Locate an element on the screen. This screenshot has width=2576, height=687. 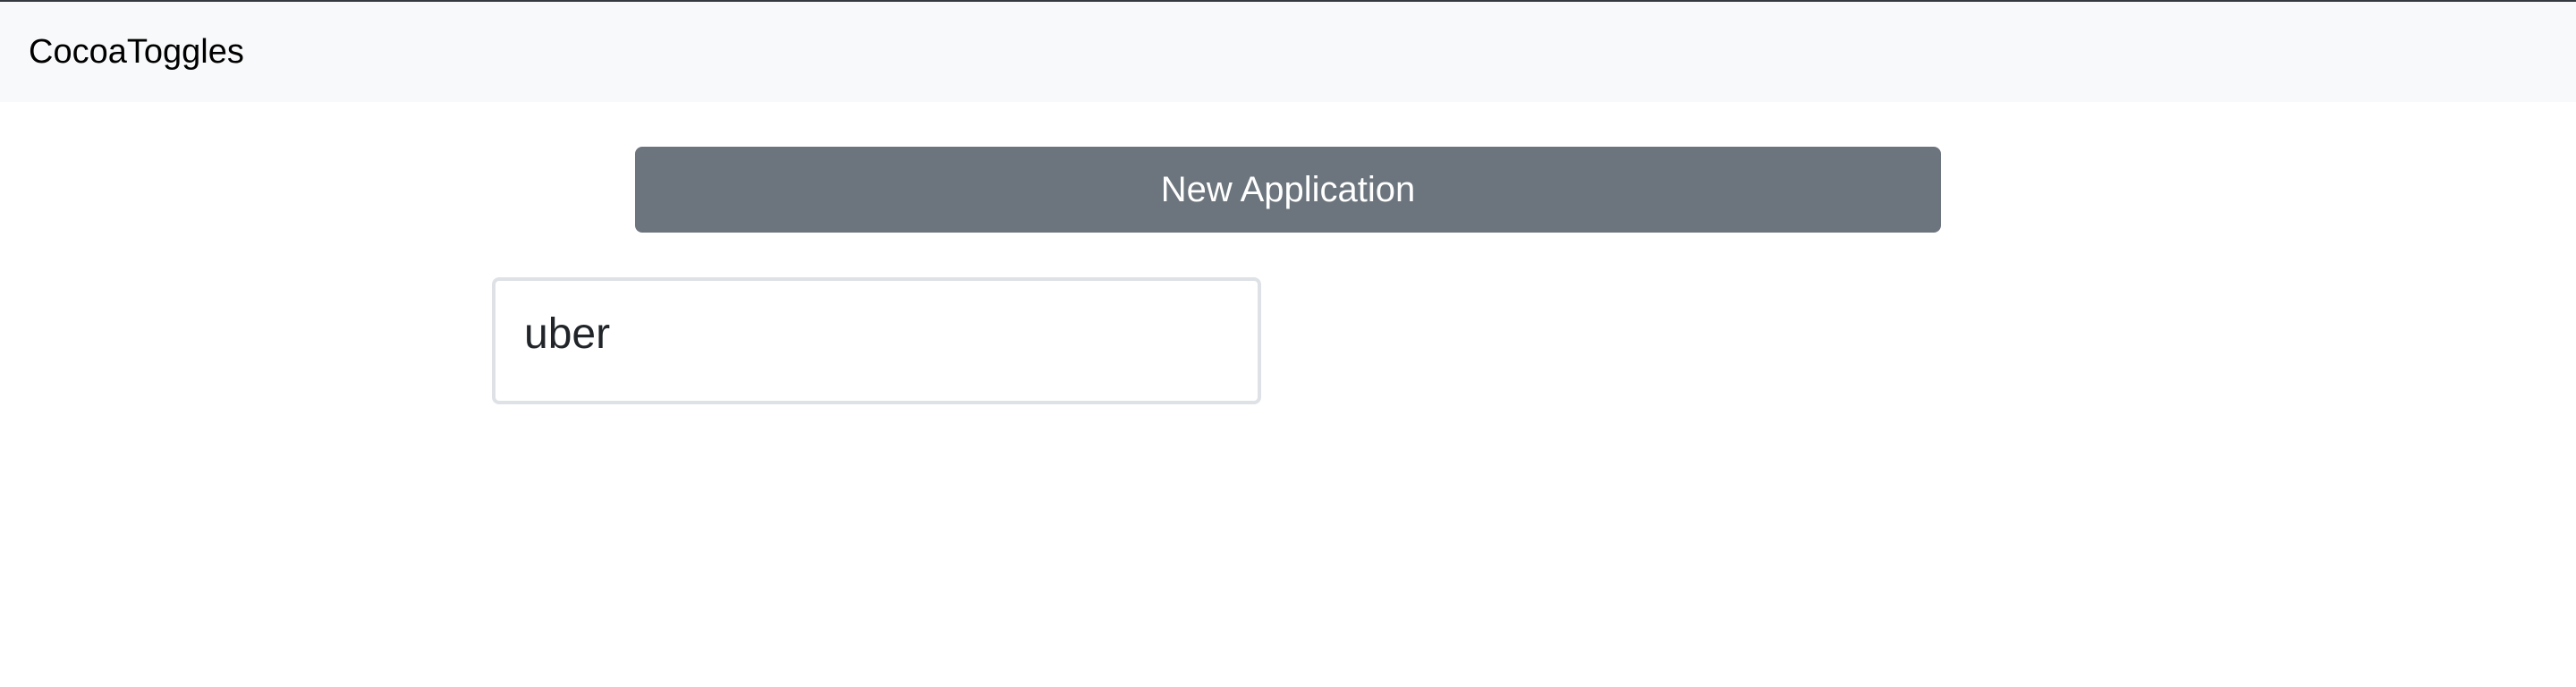
navbar: CocoaToggles is located at coordinates (1288, 52).